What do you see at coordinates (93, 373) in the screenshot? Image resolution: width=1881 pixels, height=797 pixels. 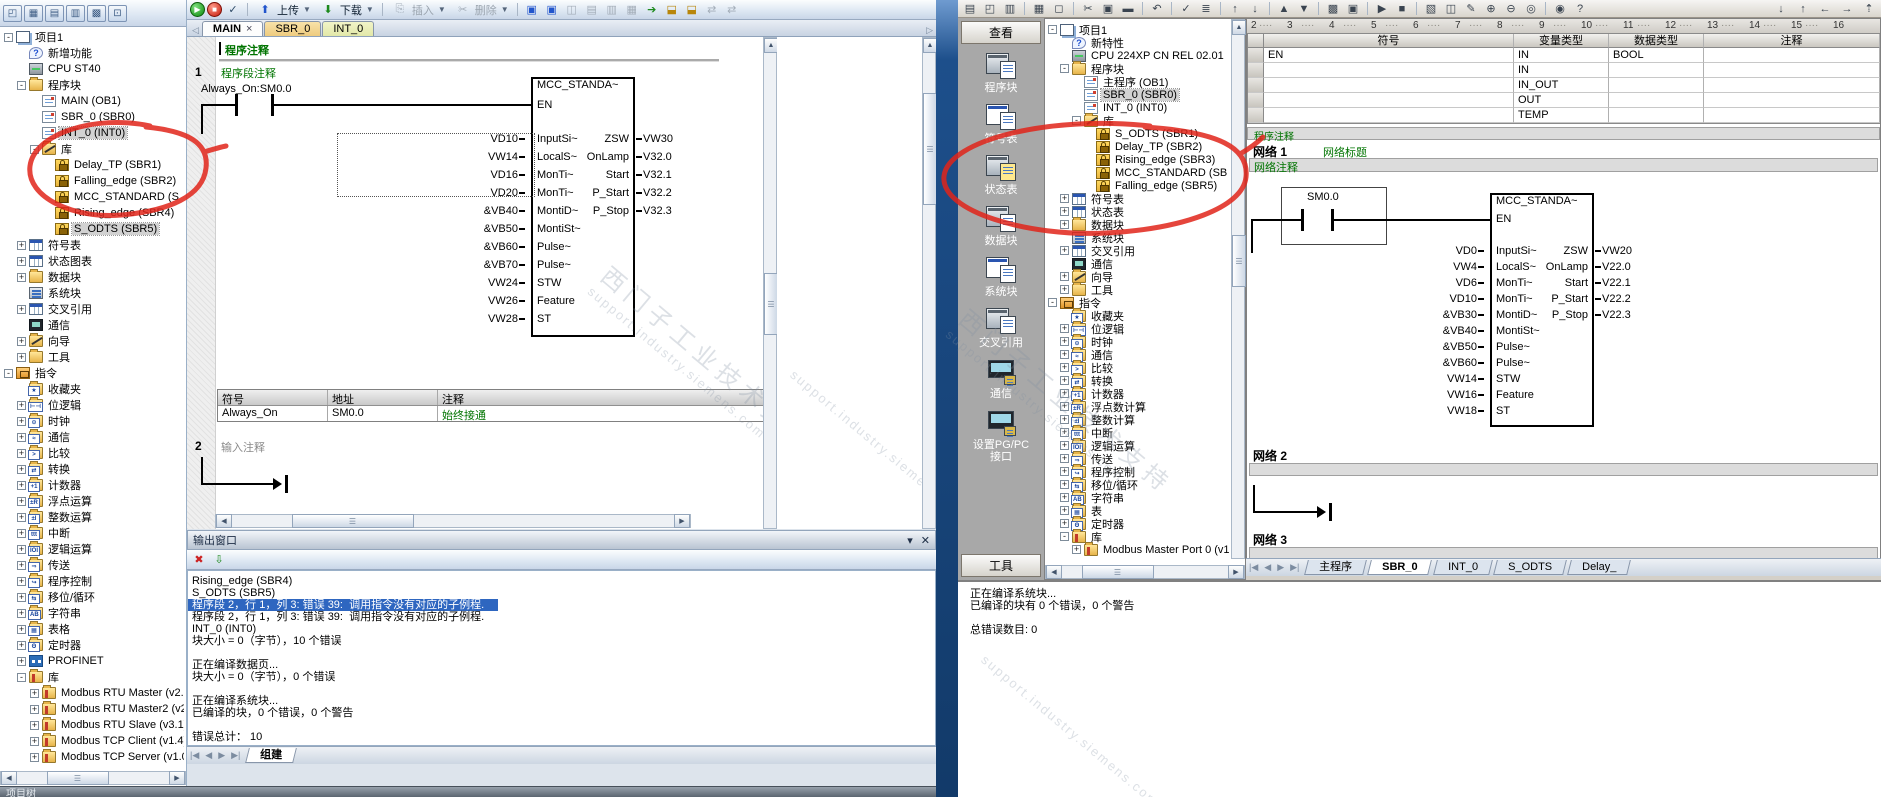 I see `tree-item: - 指令` at bounding box center [93, 373].